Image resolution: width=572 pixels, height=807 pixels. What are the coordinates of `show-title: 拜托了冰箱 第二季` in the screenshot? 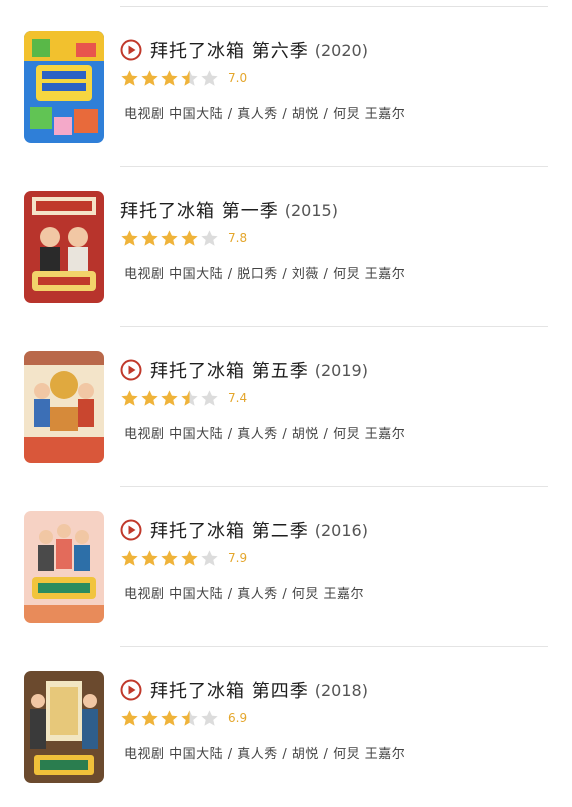 It's located at (229, 530).